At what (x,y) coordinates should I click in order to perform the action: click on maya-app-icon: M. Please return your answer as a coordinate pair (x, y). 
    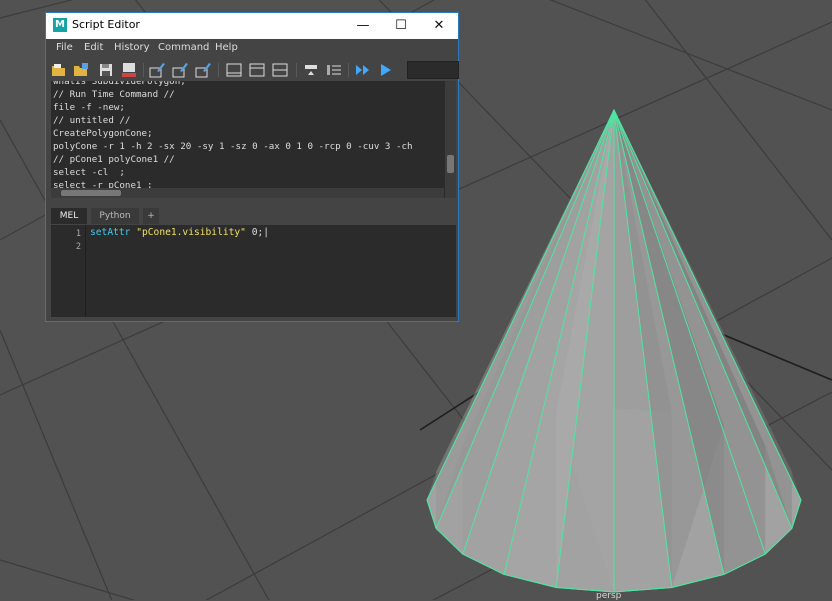
    Looking at the image, I should click on (60, 25).